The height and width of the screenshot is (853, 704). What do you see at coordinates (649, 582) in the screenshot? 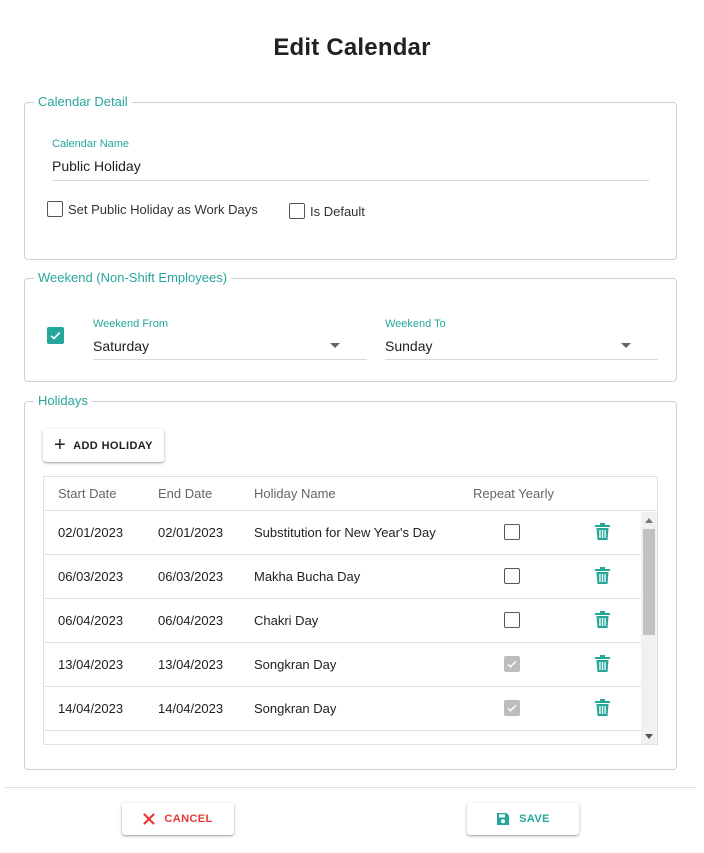
I see `scroll-thumb` at bounding box center [649, 582].